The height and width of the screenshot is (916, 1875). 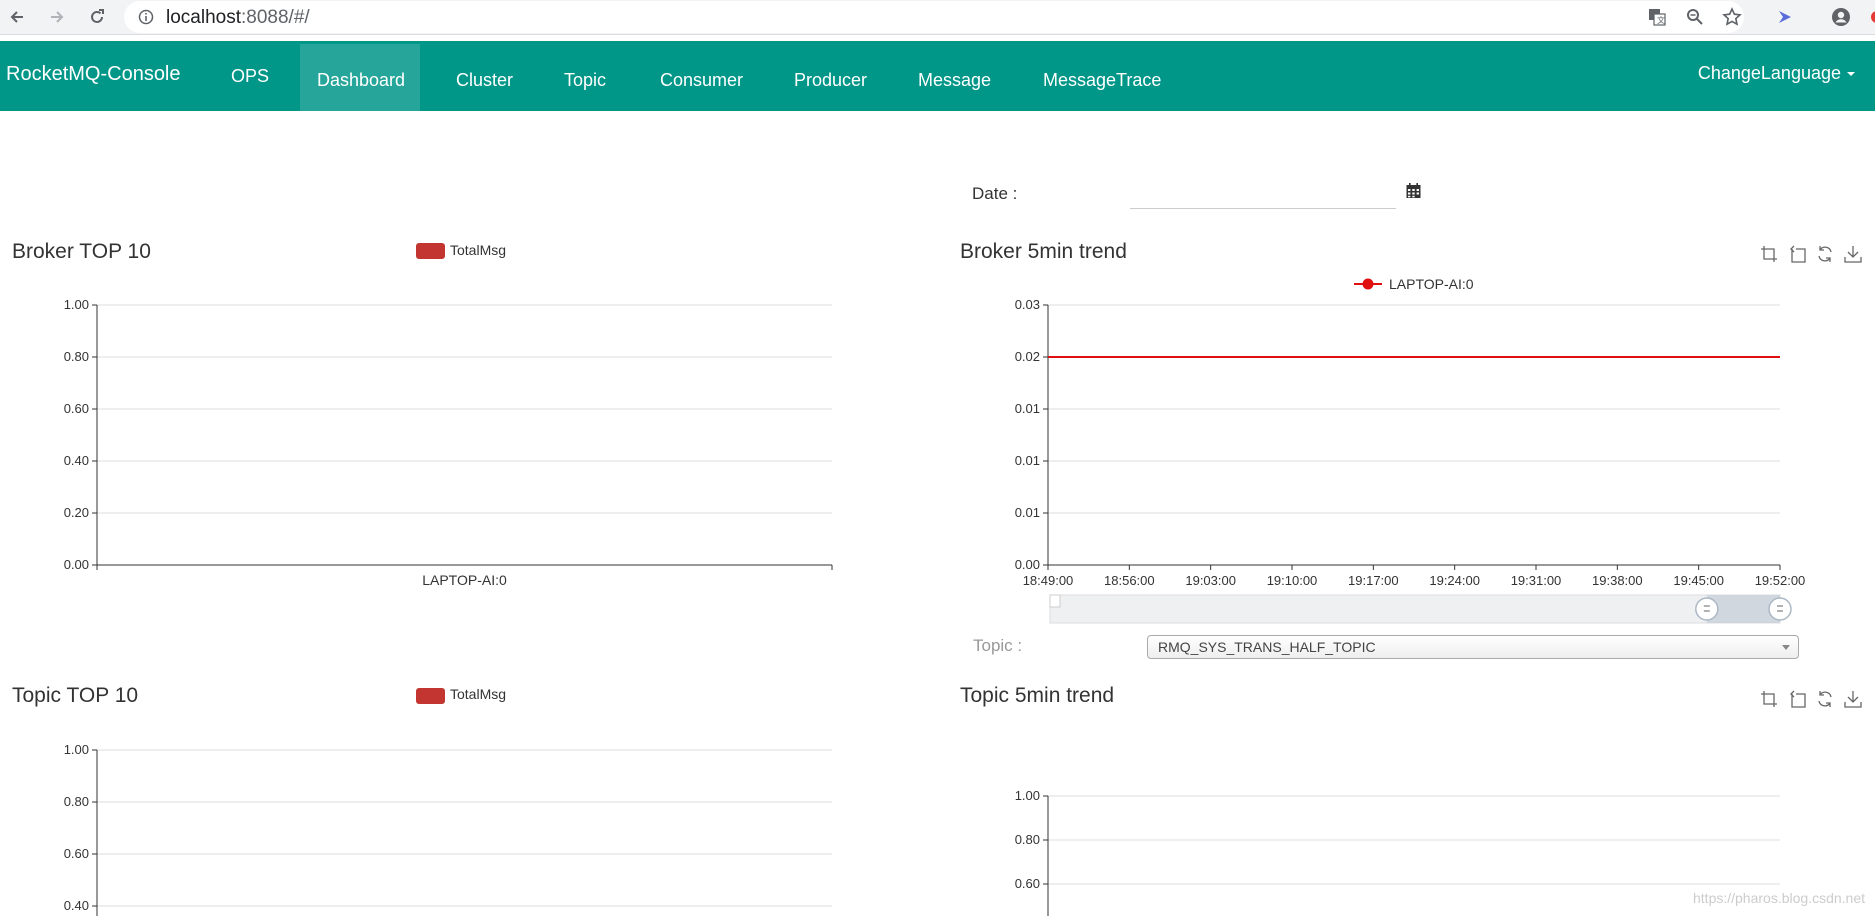 What do you see at coordinates (585, 79) in the screenshot?
I see `nav-topic: Topic` at bounding box center [585, 79].